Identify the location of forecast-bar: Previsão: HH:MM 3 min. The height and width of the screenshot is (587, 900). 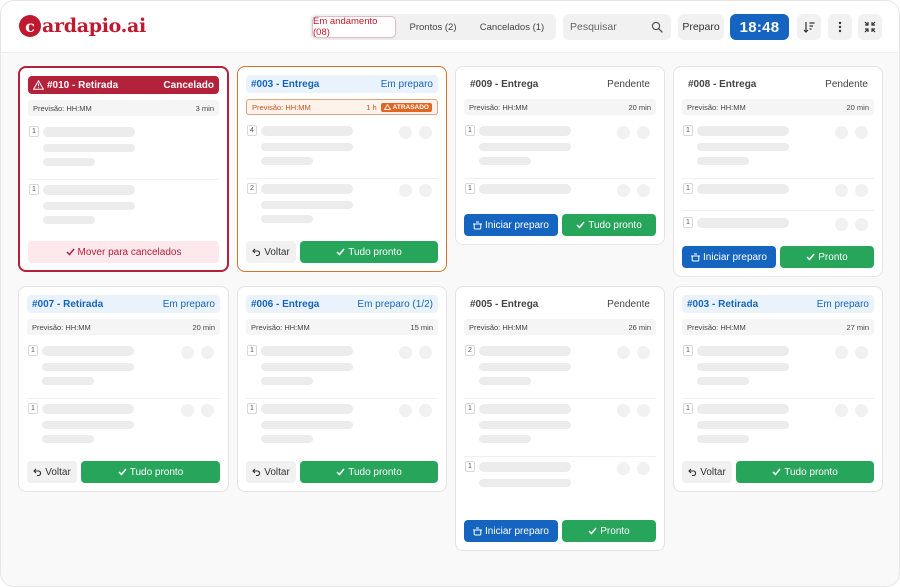
(123, 108).